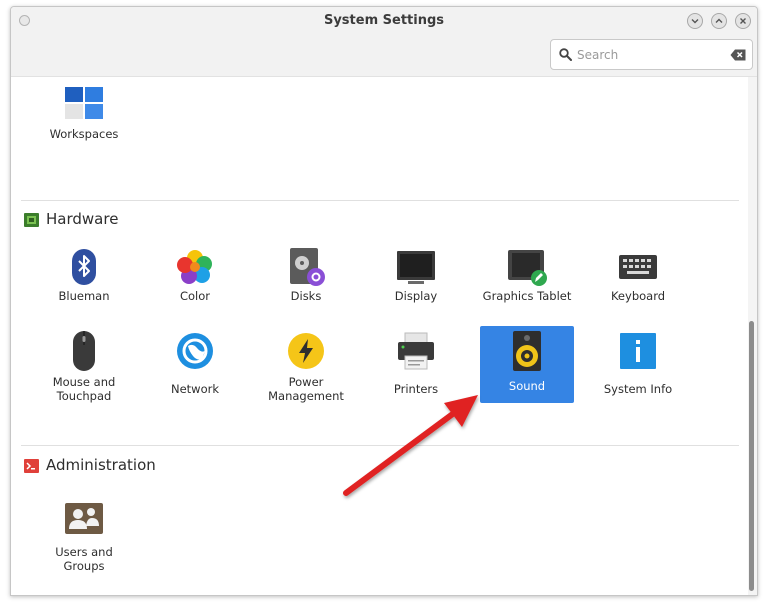 The image size is (768, 605). I want to click on settings-item-disks: Disks, so click(306, 281).